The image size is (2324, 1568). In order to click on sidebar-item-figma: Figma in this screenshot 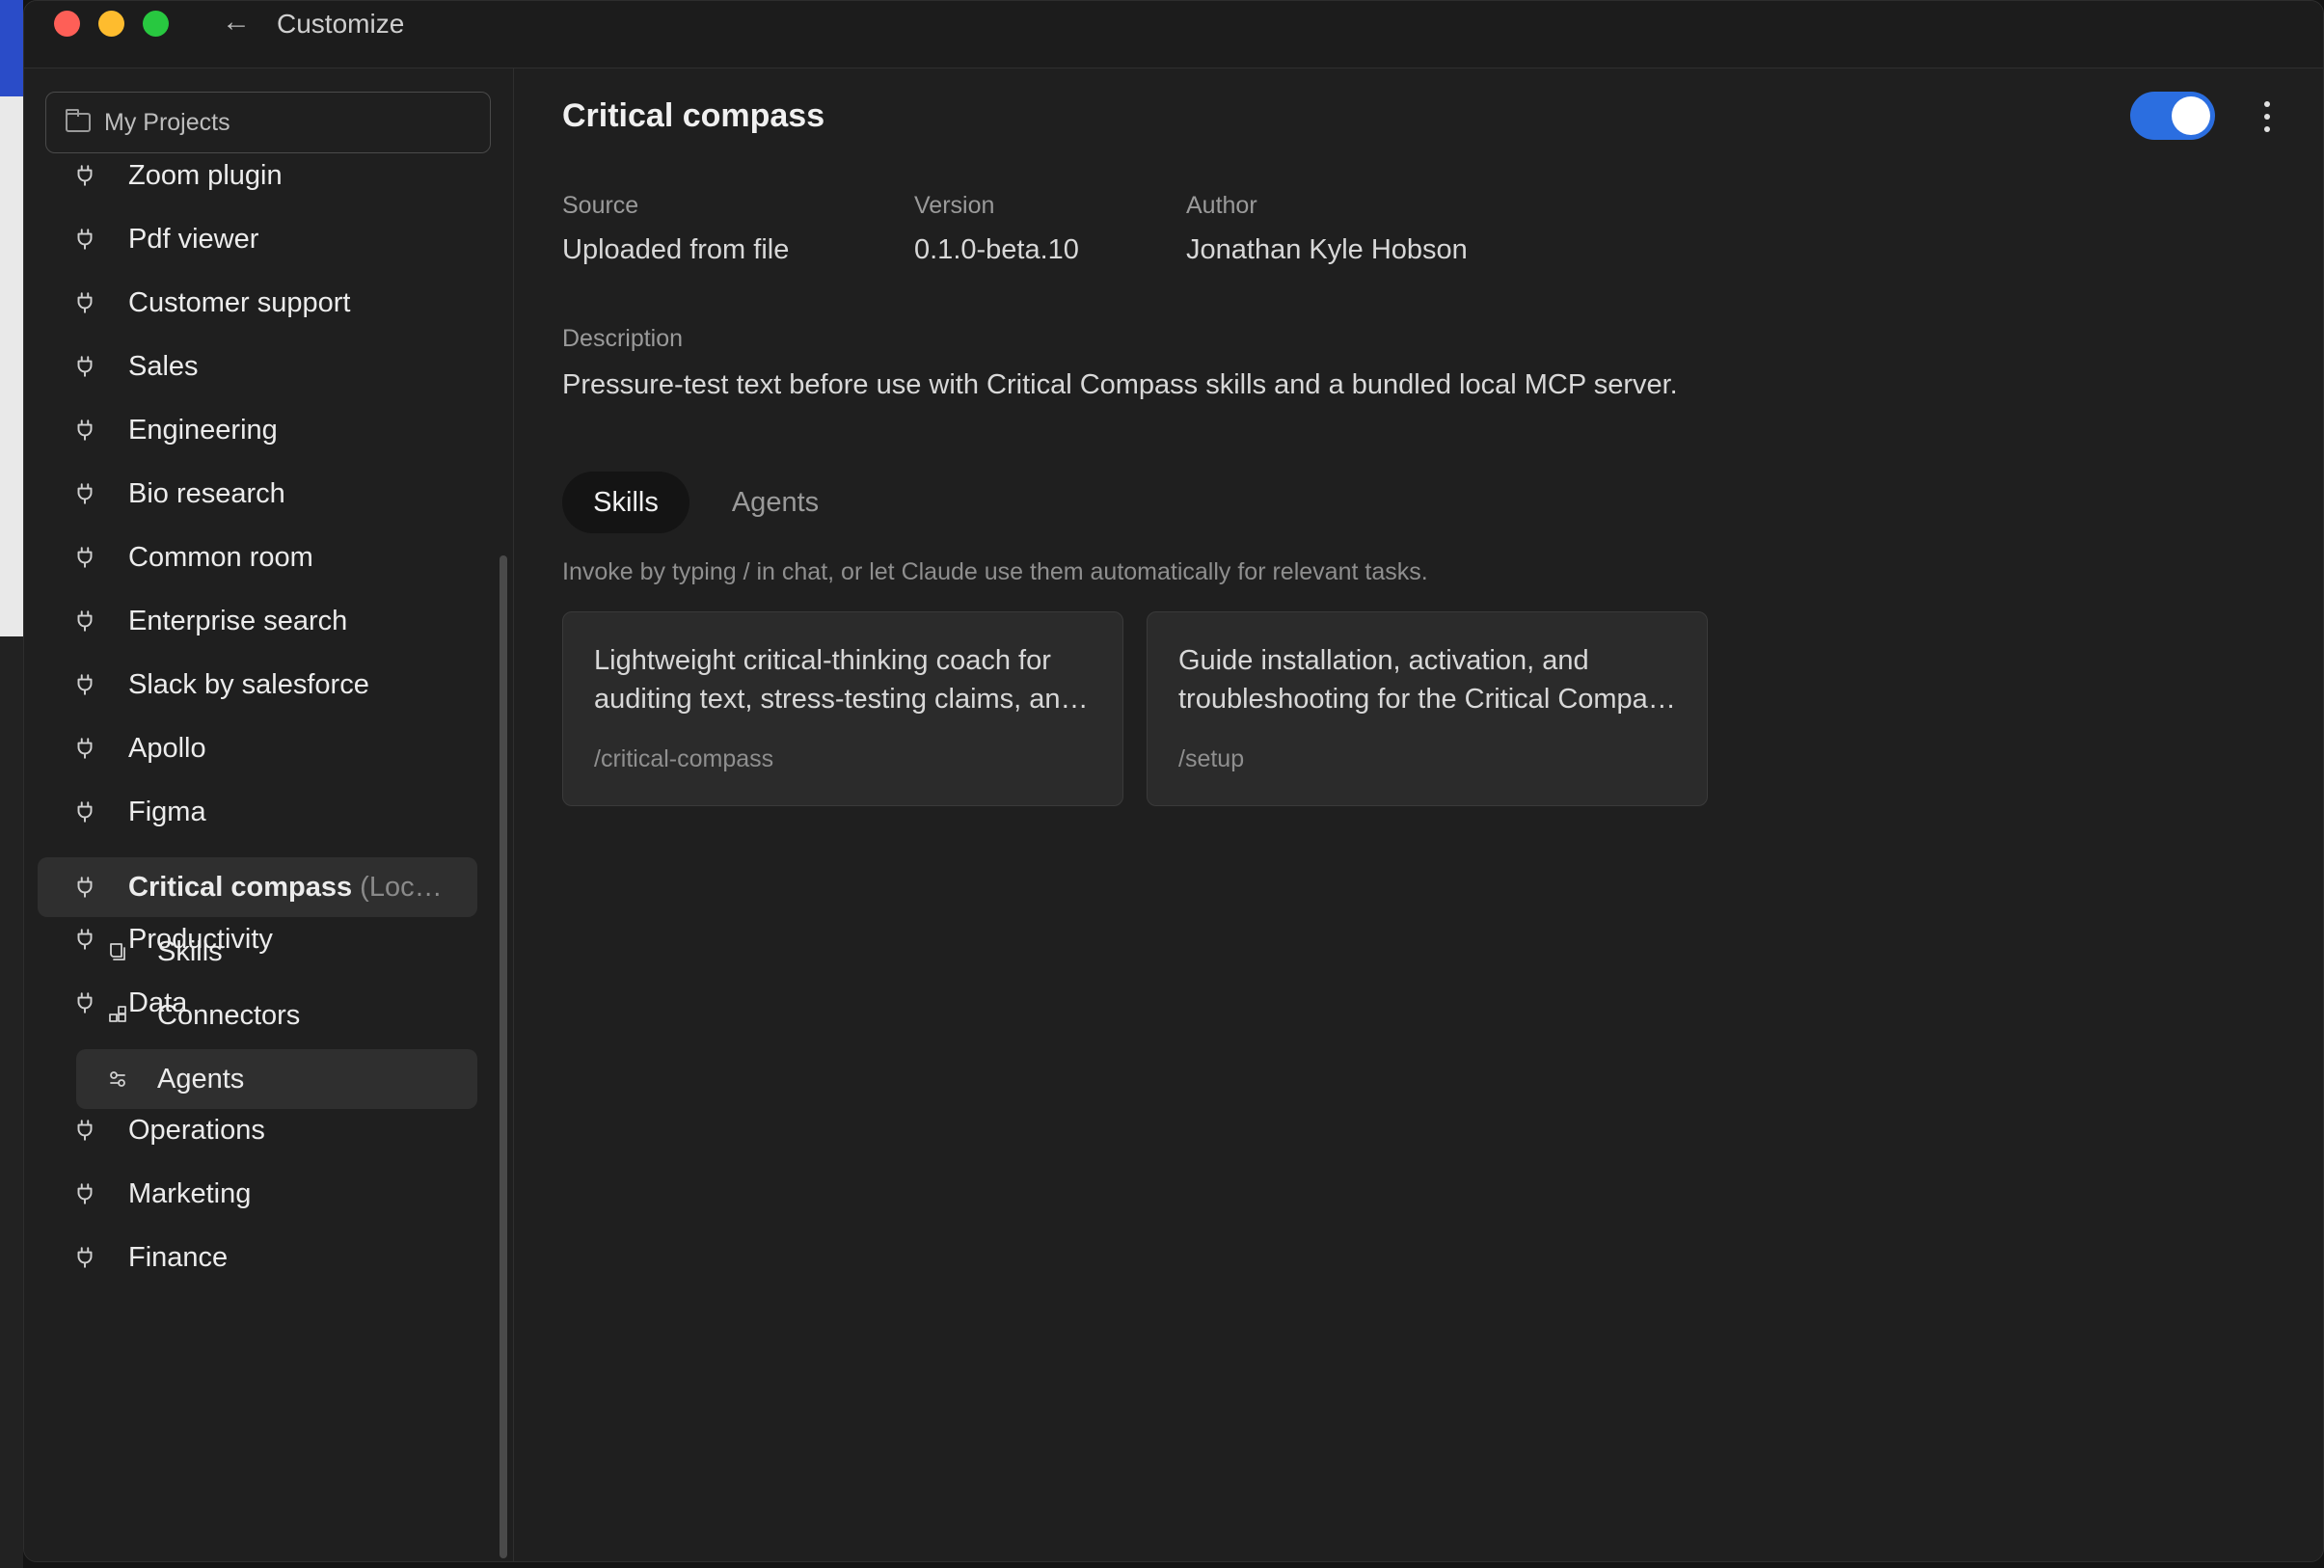, I will do `click(257, 812)`.